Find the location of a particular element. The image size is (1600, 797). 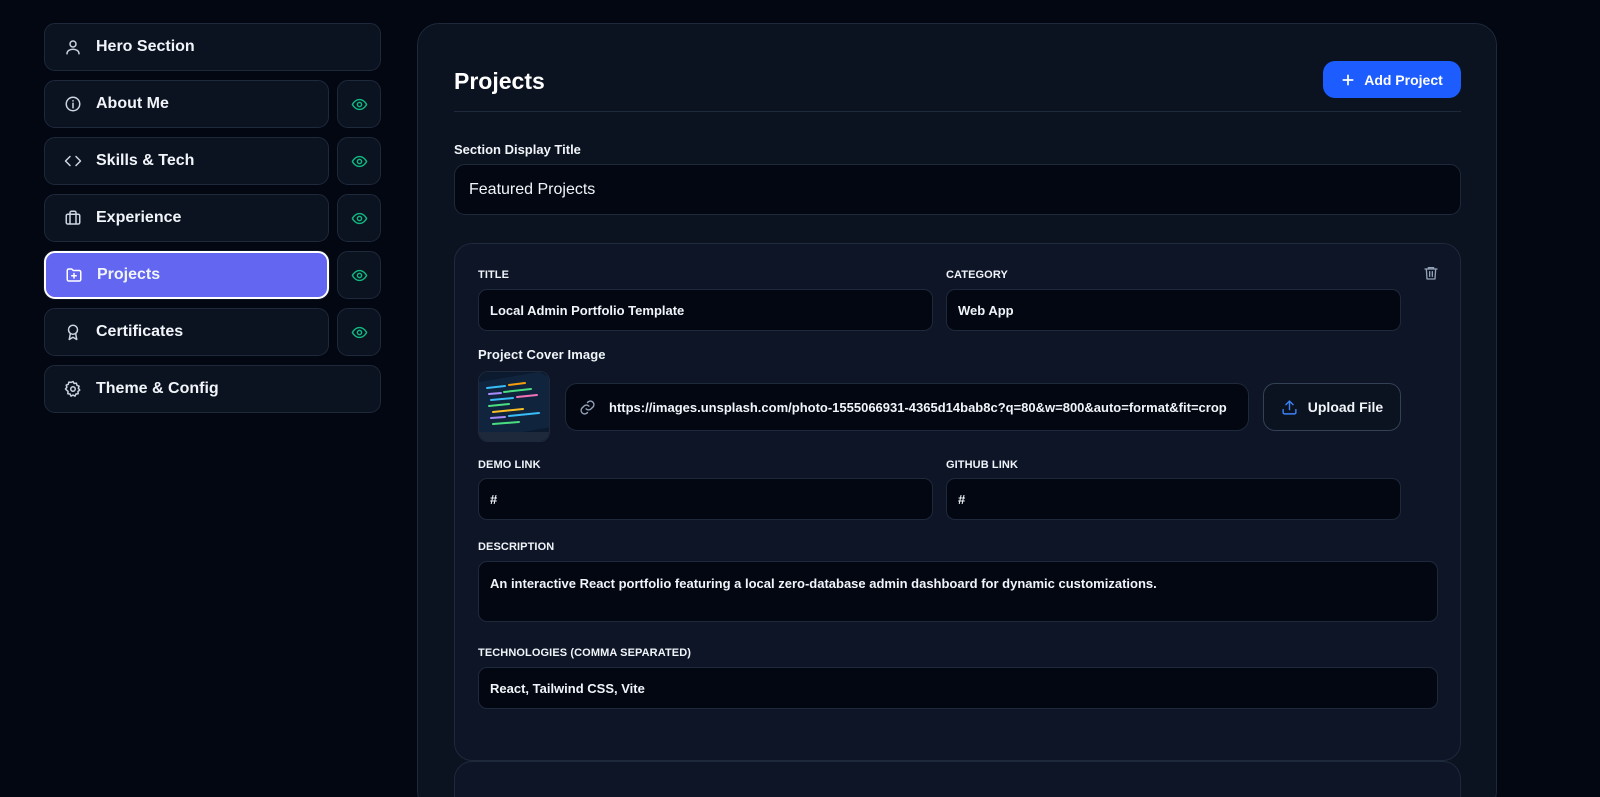

sidebar-item-skills-tech: Skills & Tech is located at coordinates (186, 161).